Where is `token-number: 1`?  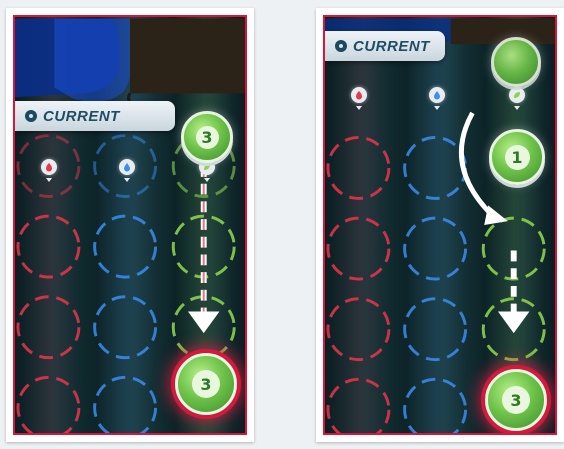
token-number: 1 is located at coordinates (517, 157).